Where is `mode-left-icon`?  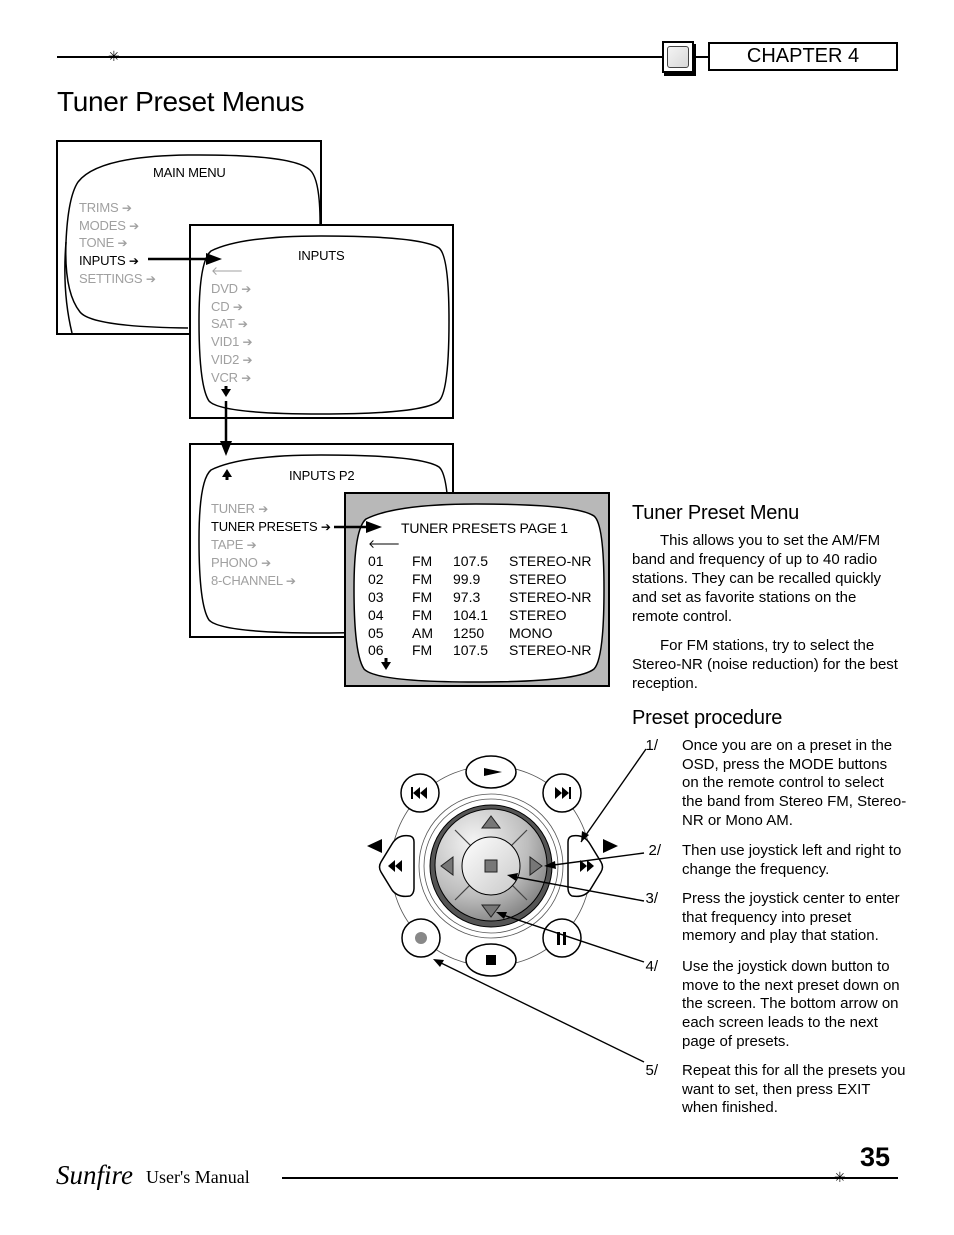
mode-left-icon is located at coordinates (374, 846).